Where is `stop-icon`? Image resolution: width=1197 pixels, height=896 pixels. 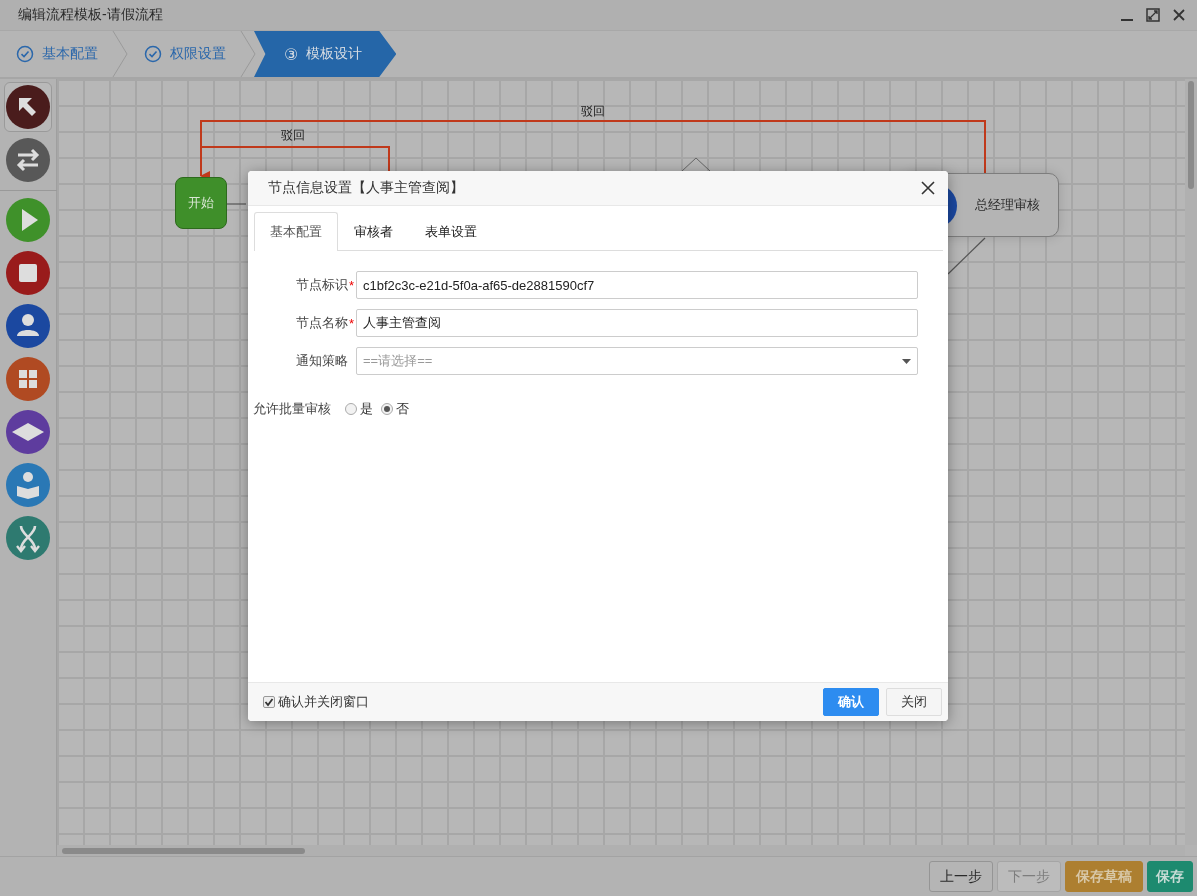
stop-icon is located at coordinates (28, 273).